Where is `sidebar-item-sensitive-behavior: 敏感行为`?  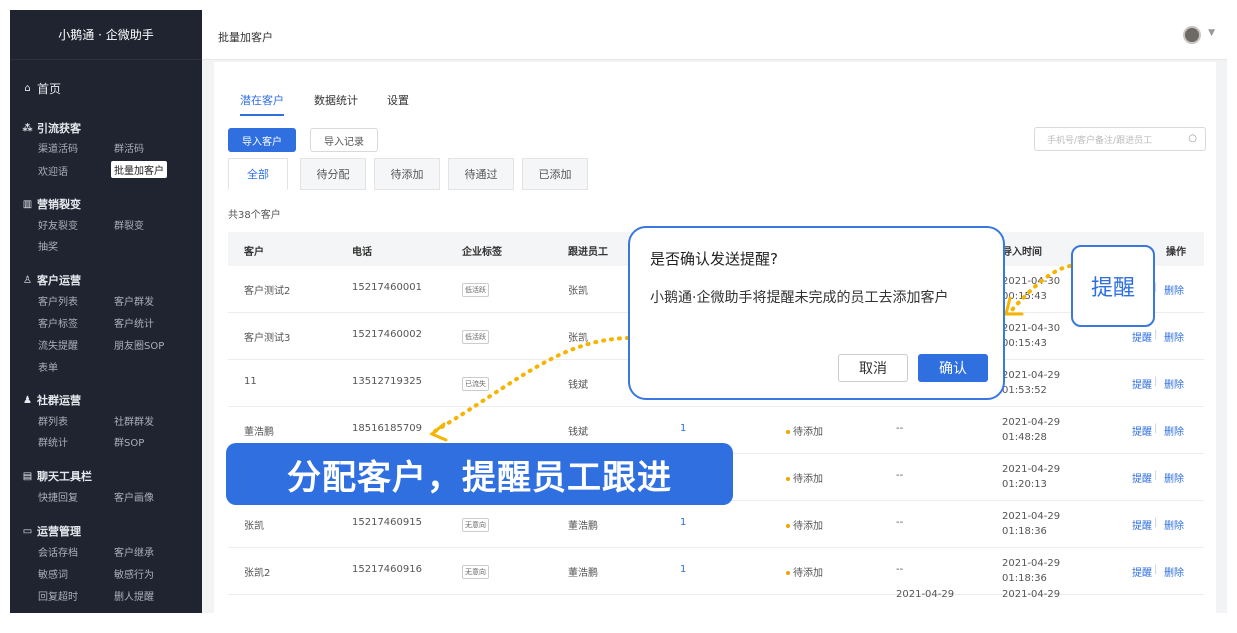 sidebar-item-sensitive-behavior: 敏感行为 is located at coordinates (134, 573).